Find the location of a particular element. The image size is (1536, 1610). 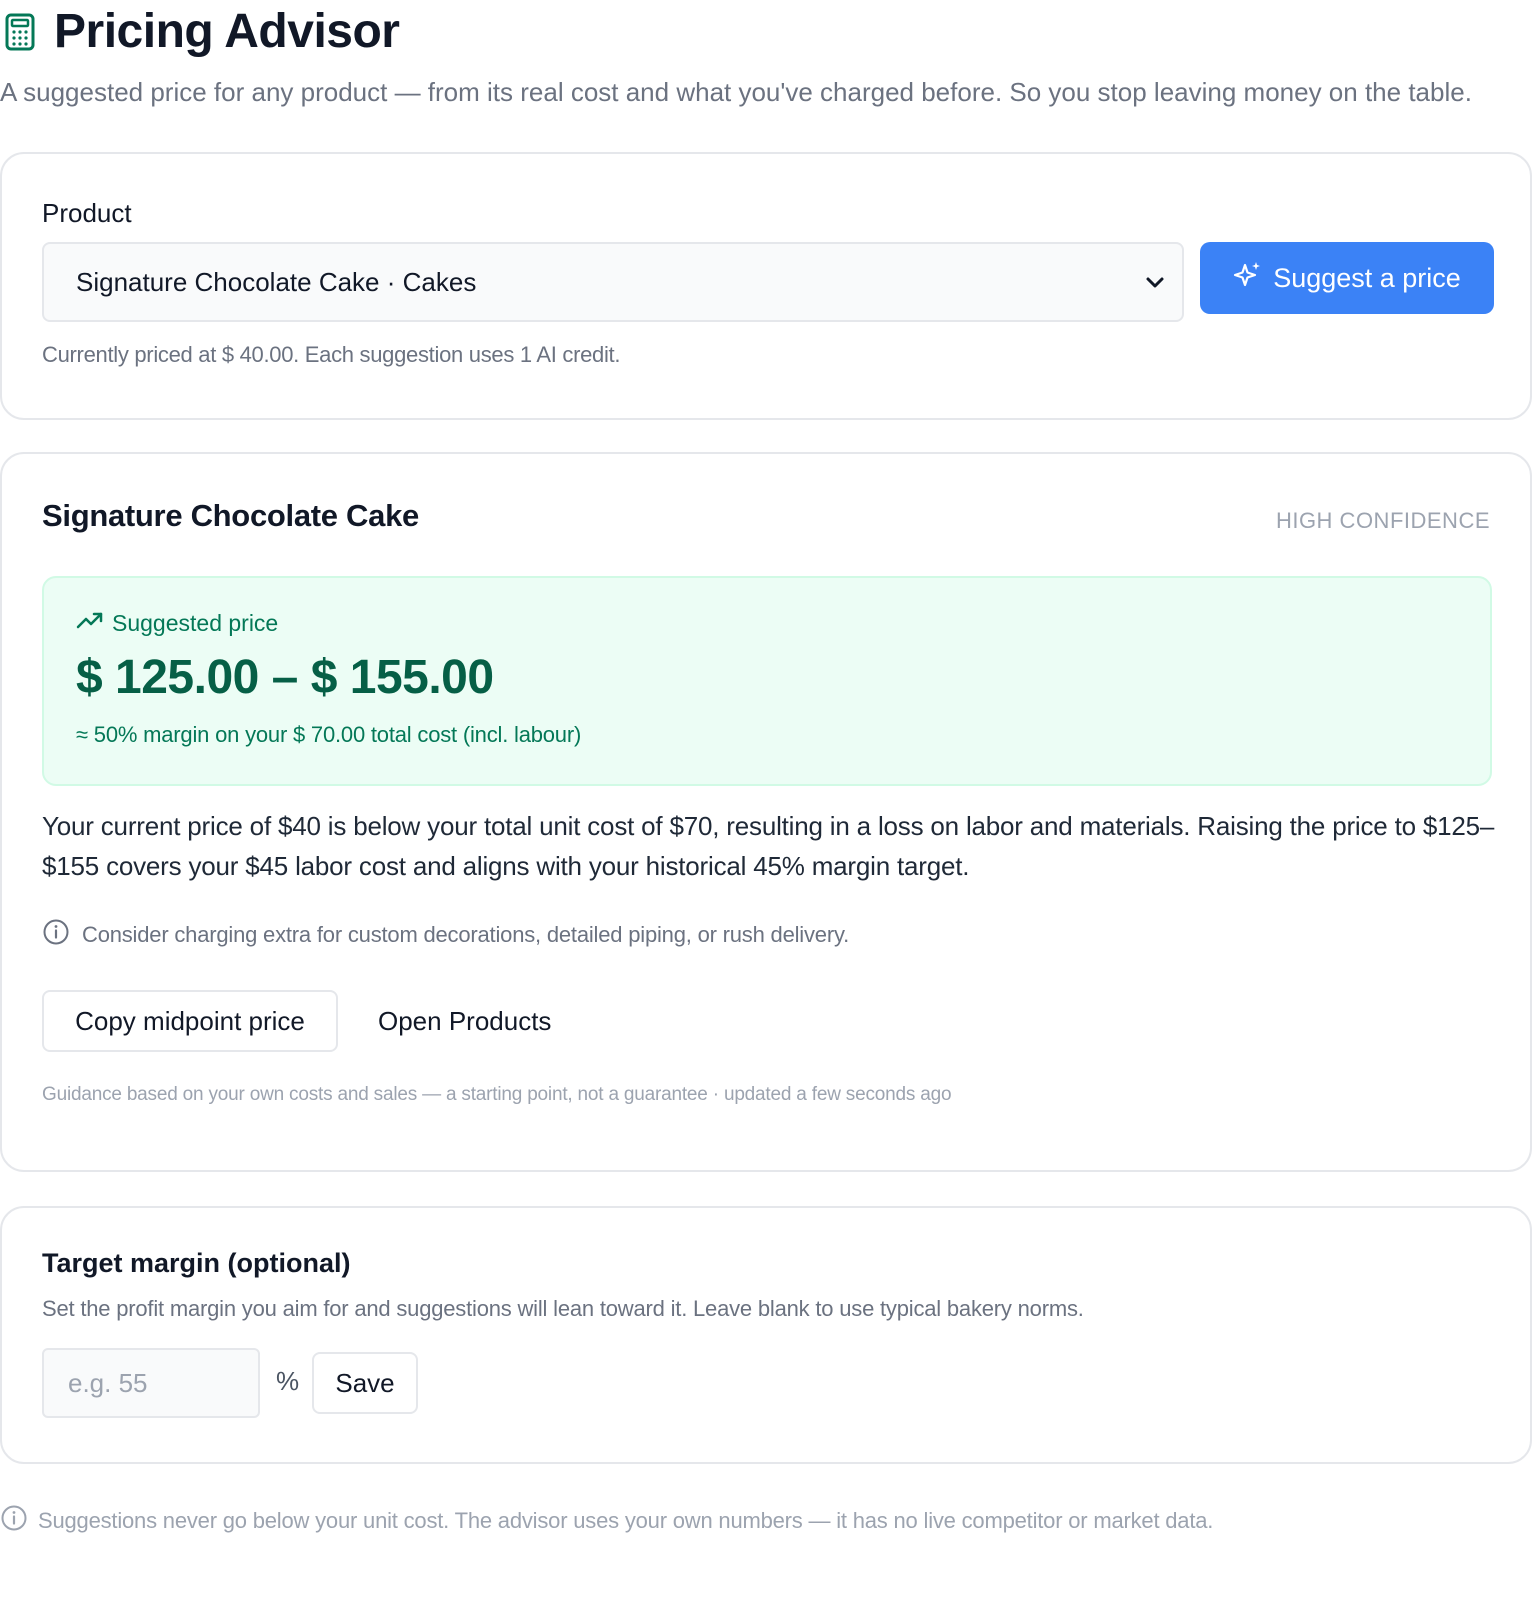

page-title: Pricing Advisor is located at coordinates (227, 31).